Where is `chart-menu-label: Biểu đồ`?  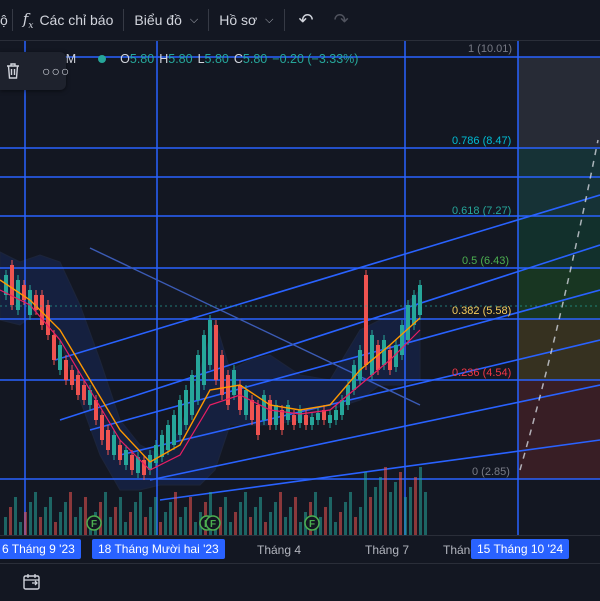 chart-menu-label: Biểu đồ is located at coordinates (158, 20).